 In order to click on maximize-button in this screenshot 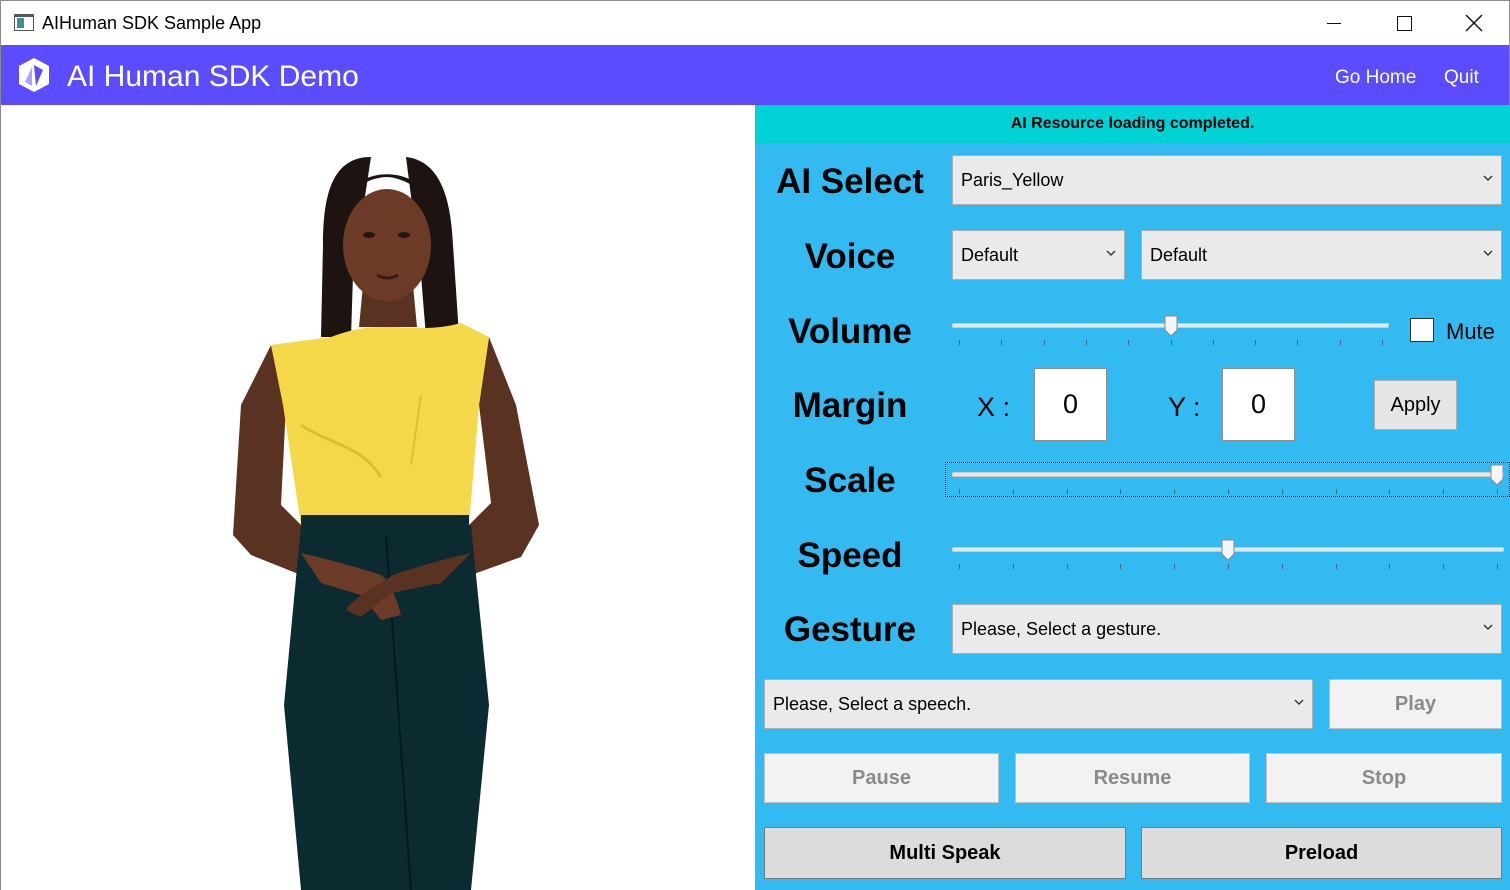, I will do `click(1404, 23)`.